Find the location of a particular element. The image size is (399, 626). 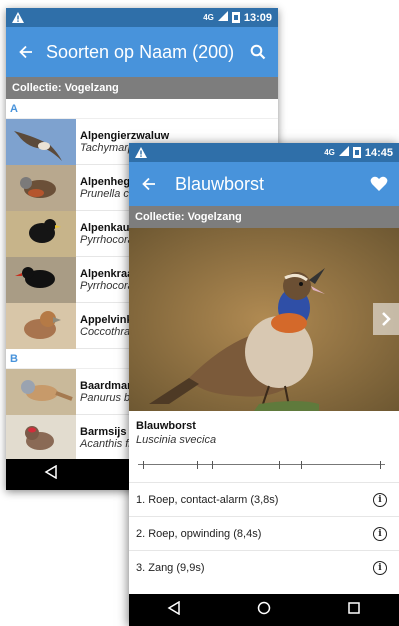

status-time: 13:09 is located at coordinates (257, 17).